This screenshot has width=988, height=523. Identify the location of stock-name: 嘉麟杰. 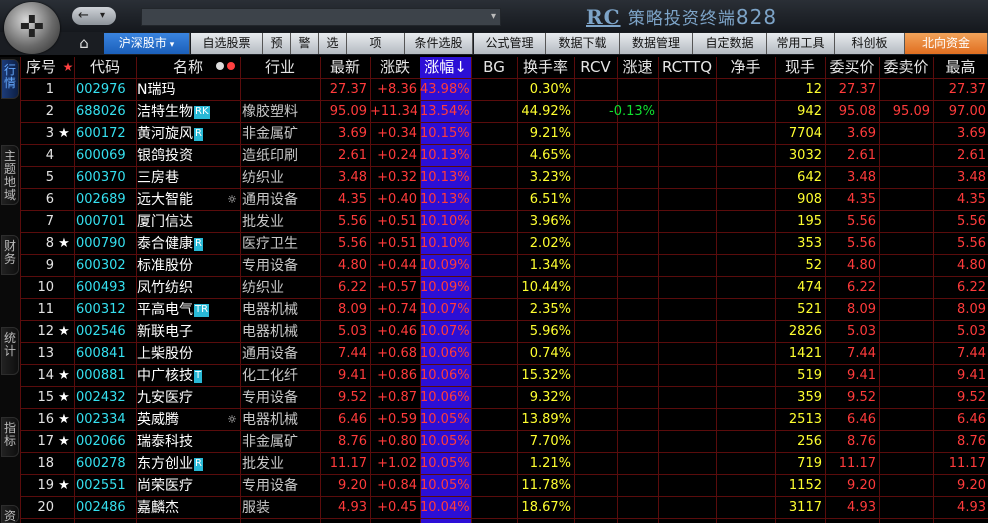
(188, 508).